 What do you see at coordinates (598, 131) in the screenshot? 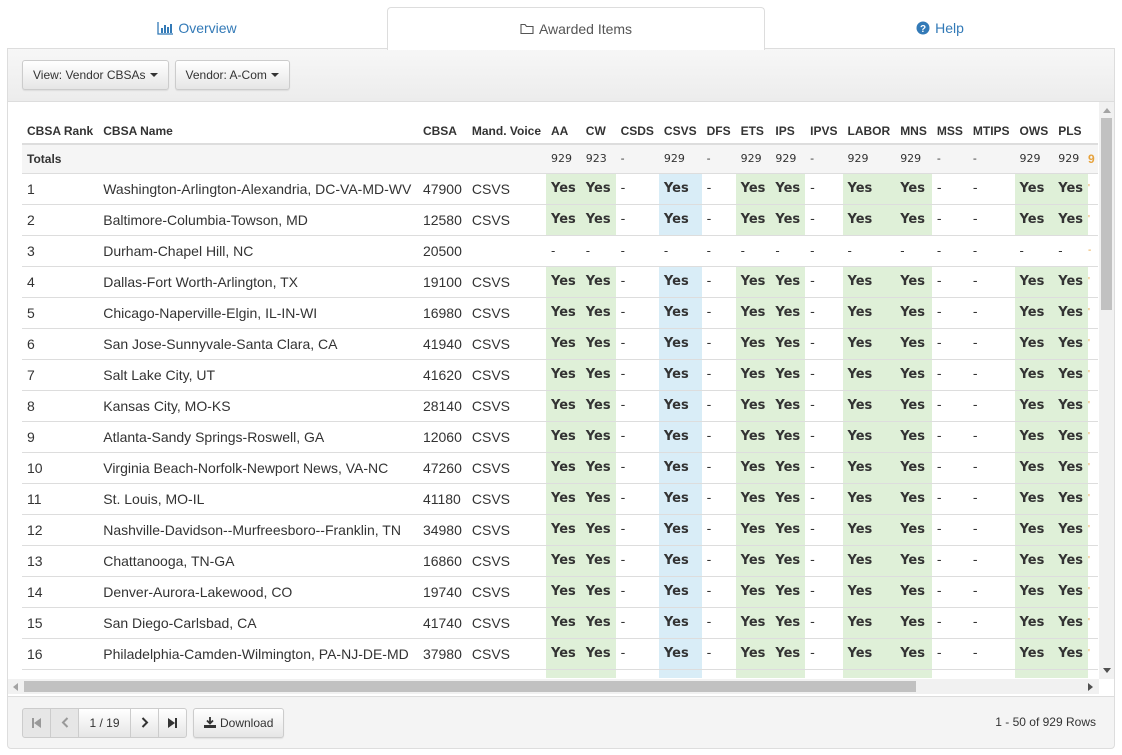
I see `column-header: CW` at bounding box center [598, 131].